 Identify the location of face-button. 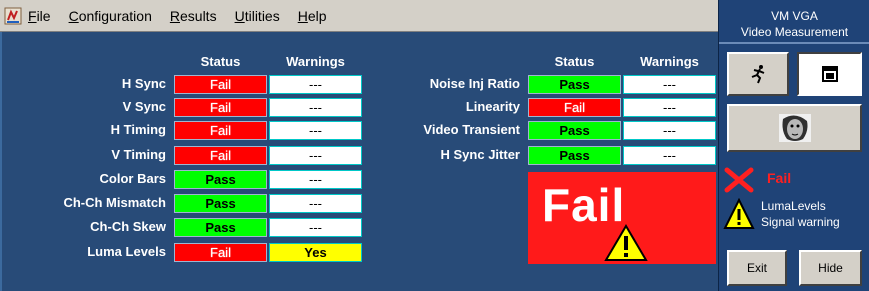
(794, 128).